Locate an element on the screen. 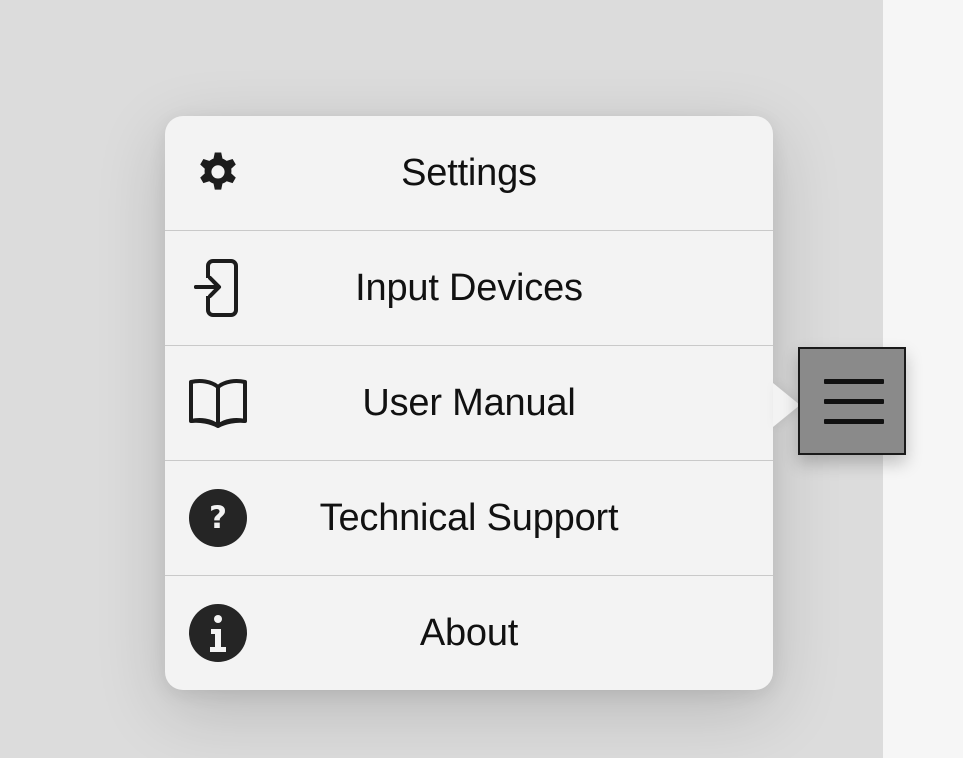 The height and width of the screenshot is (758, 963). menu-item-label: User Manual is located at coordinates (469, 403).